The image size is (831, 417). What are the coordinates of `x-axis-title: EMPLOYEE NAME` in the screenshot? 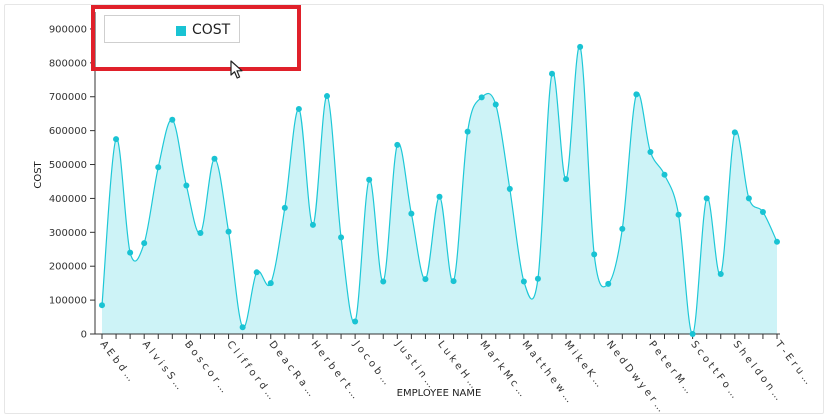 It's located at (439, 393).